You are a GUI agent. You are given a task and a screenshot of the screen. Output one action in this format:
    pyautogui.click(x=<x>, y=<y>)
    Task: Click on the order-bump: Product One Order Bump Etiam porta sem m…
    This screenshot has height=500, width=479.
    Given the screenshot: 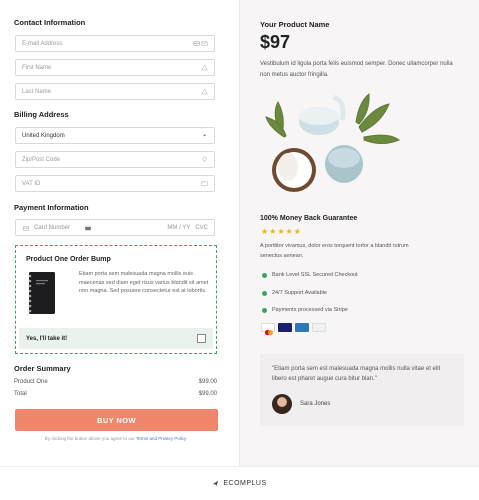 What is the action you would take?
    pyautogui.click(x=116, y=299)
    